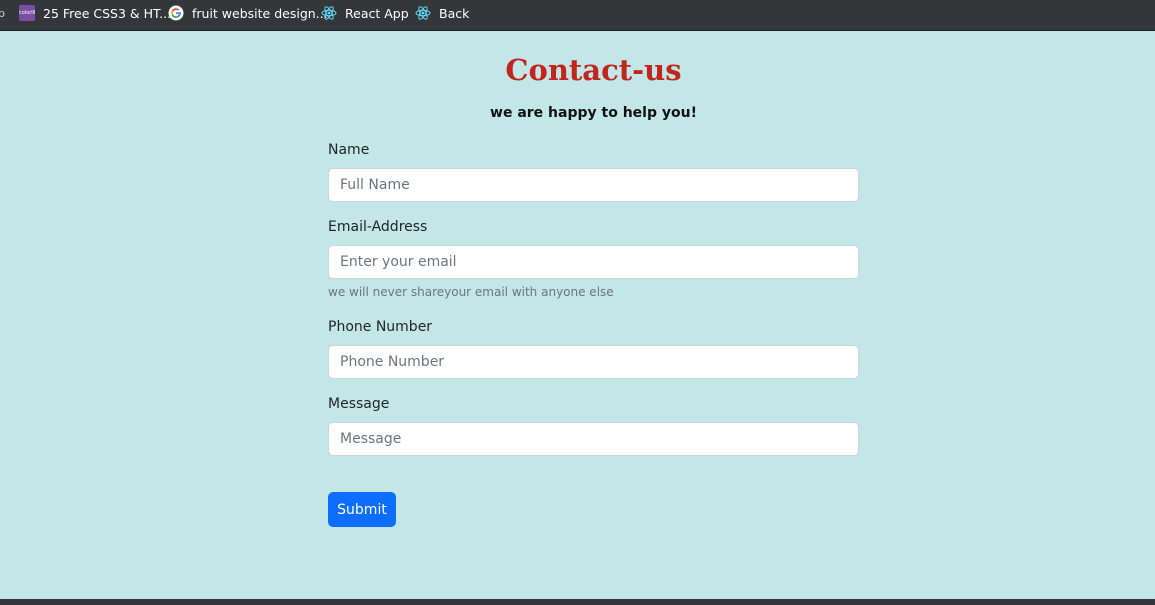 The height and width of the screenshot is (605, 1155). I want to click on page-title: Contact-us, so click(593, 70).